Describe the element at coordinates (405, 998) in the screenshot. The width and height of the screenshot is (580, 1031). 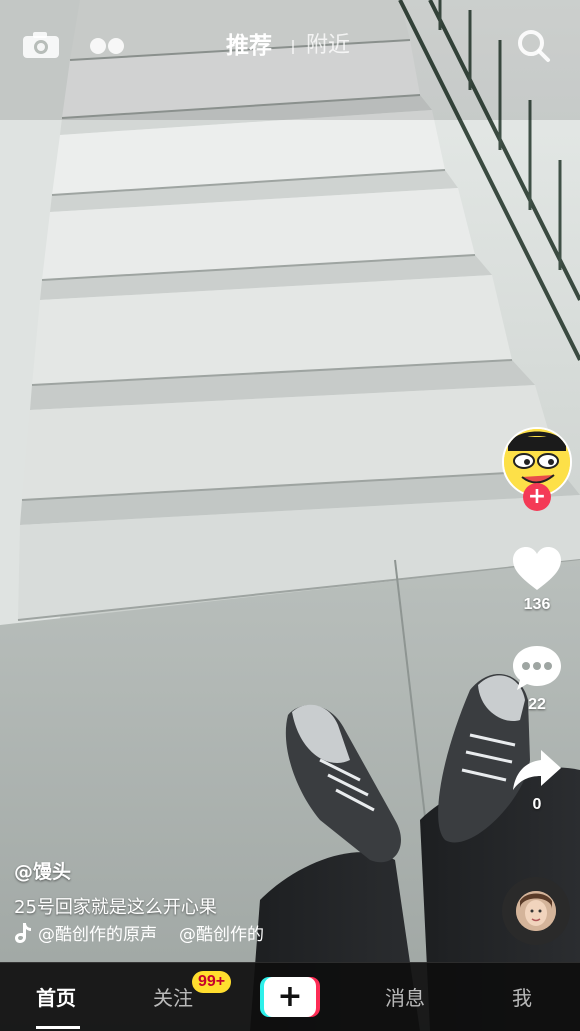
I see `nav-messages: 消息` at that location.